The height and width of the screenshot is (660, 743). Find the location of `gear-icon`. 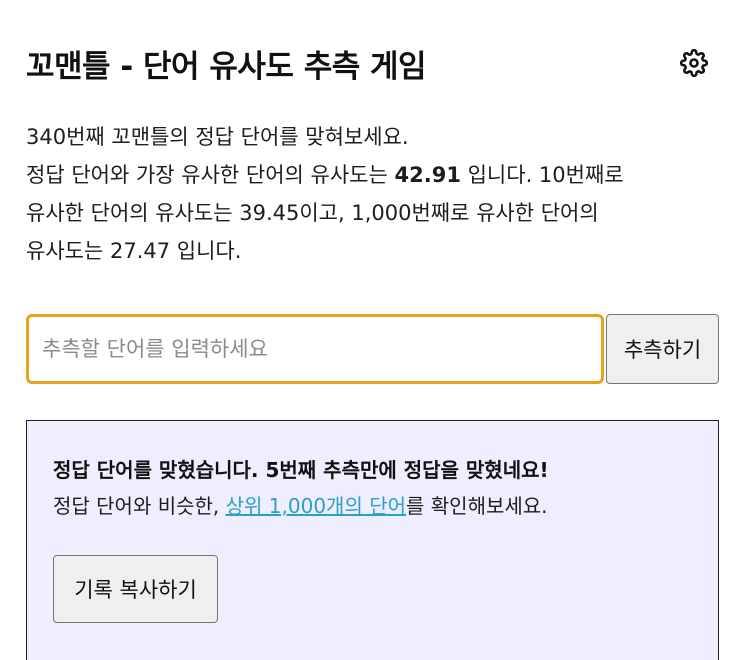

gear-icon is located at coordinates (694, 63).